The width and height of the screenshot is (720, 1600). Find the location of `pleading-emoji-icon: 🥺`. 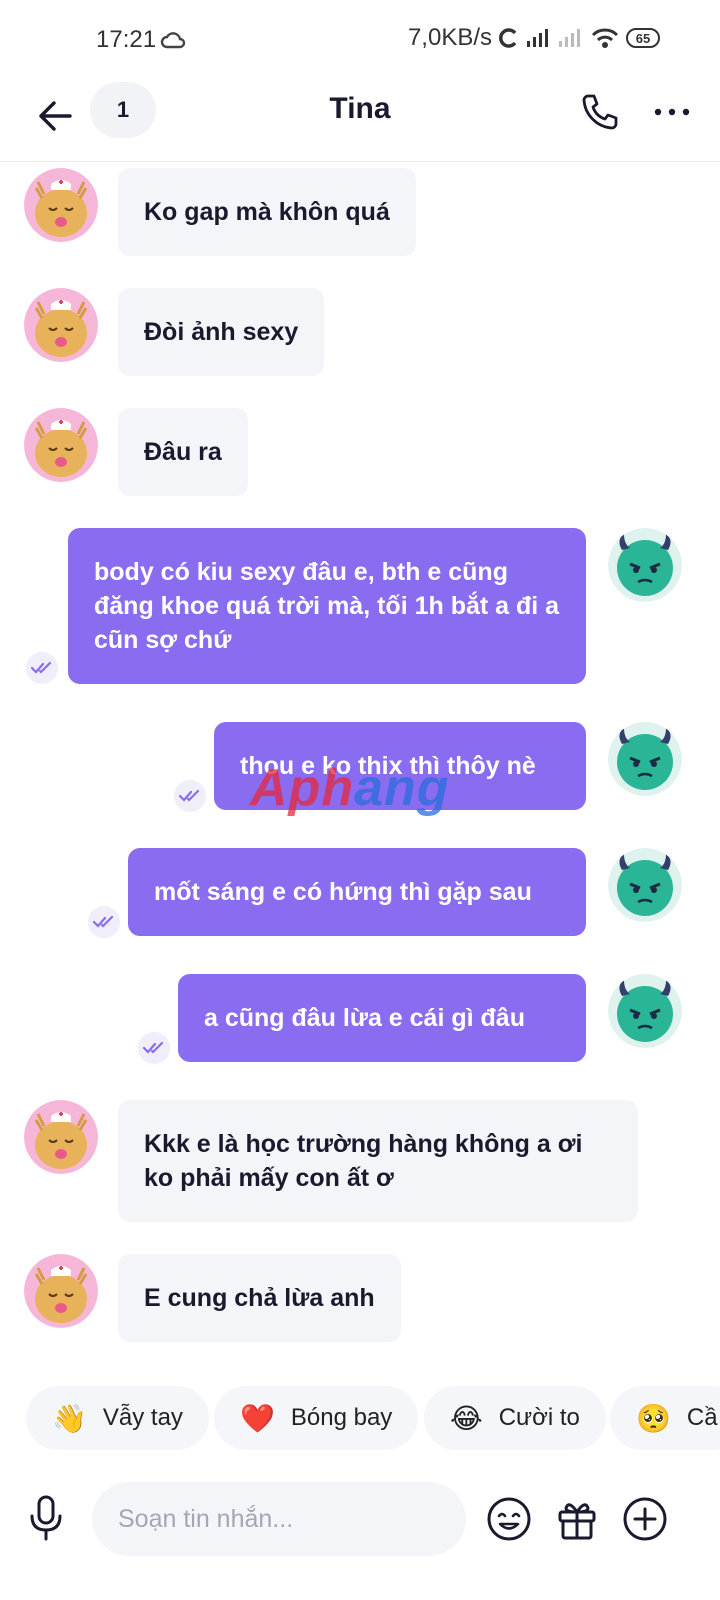

pleading-emoji-icon: 🥺 is located at coordinates (653, 1418).